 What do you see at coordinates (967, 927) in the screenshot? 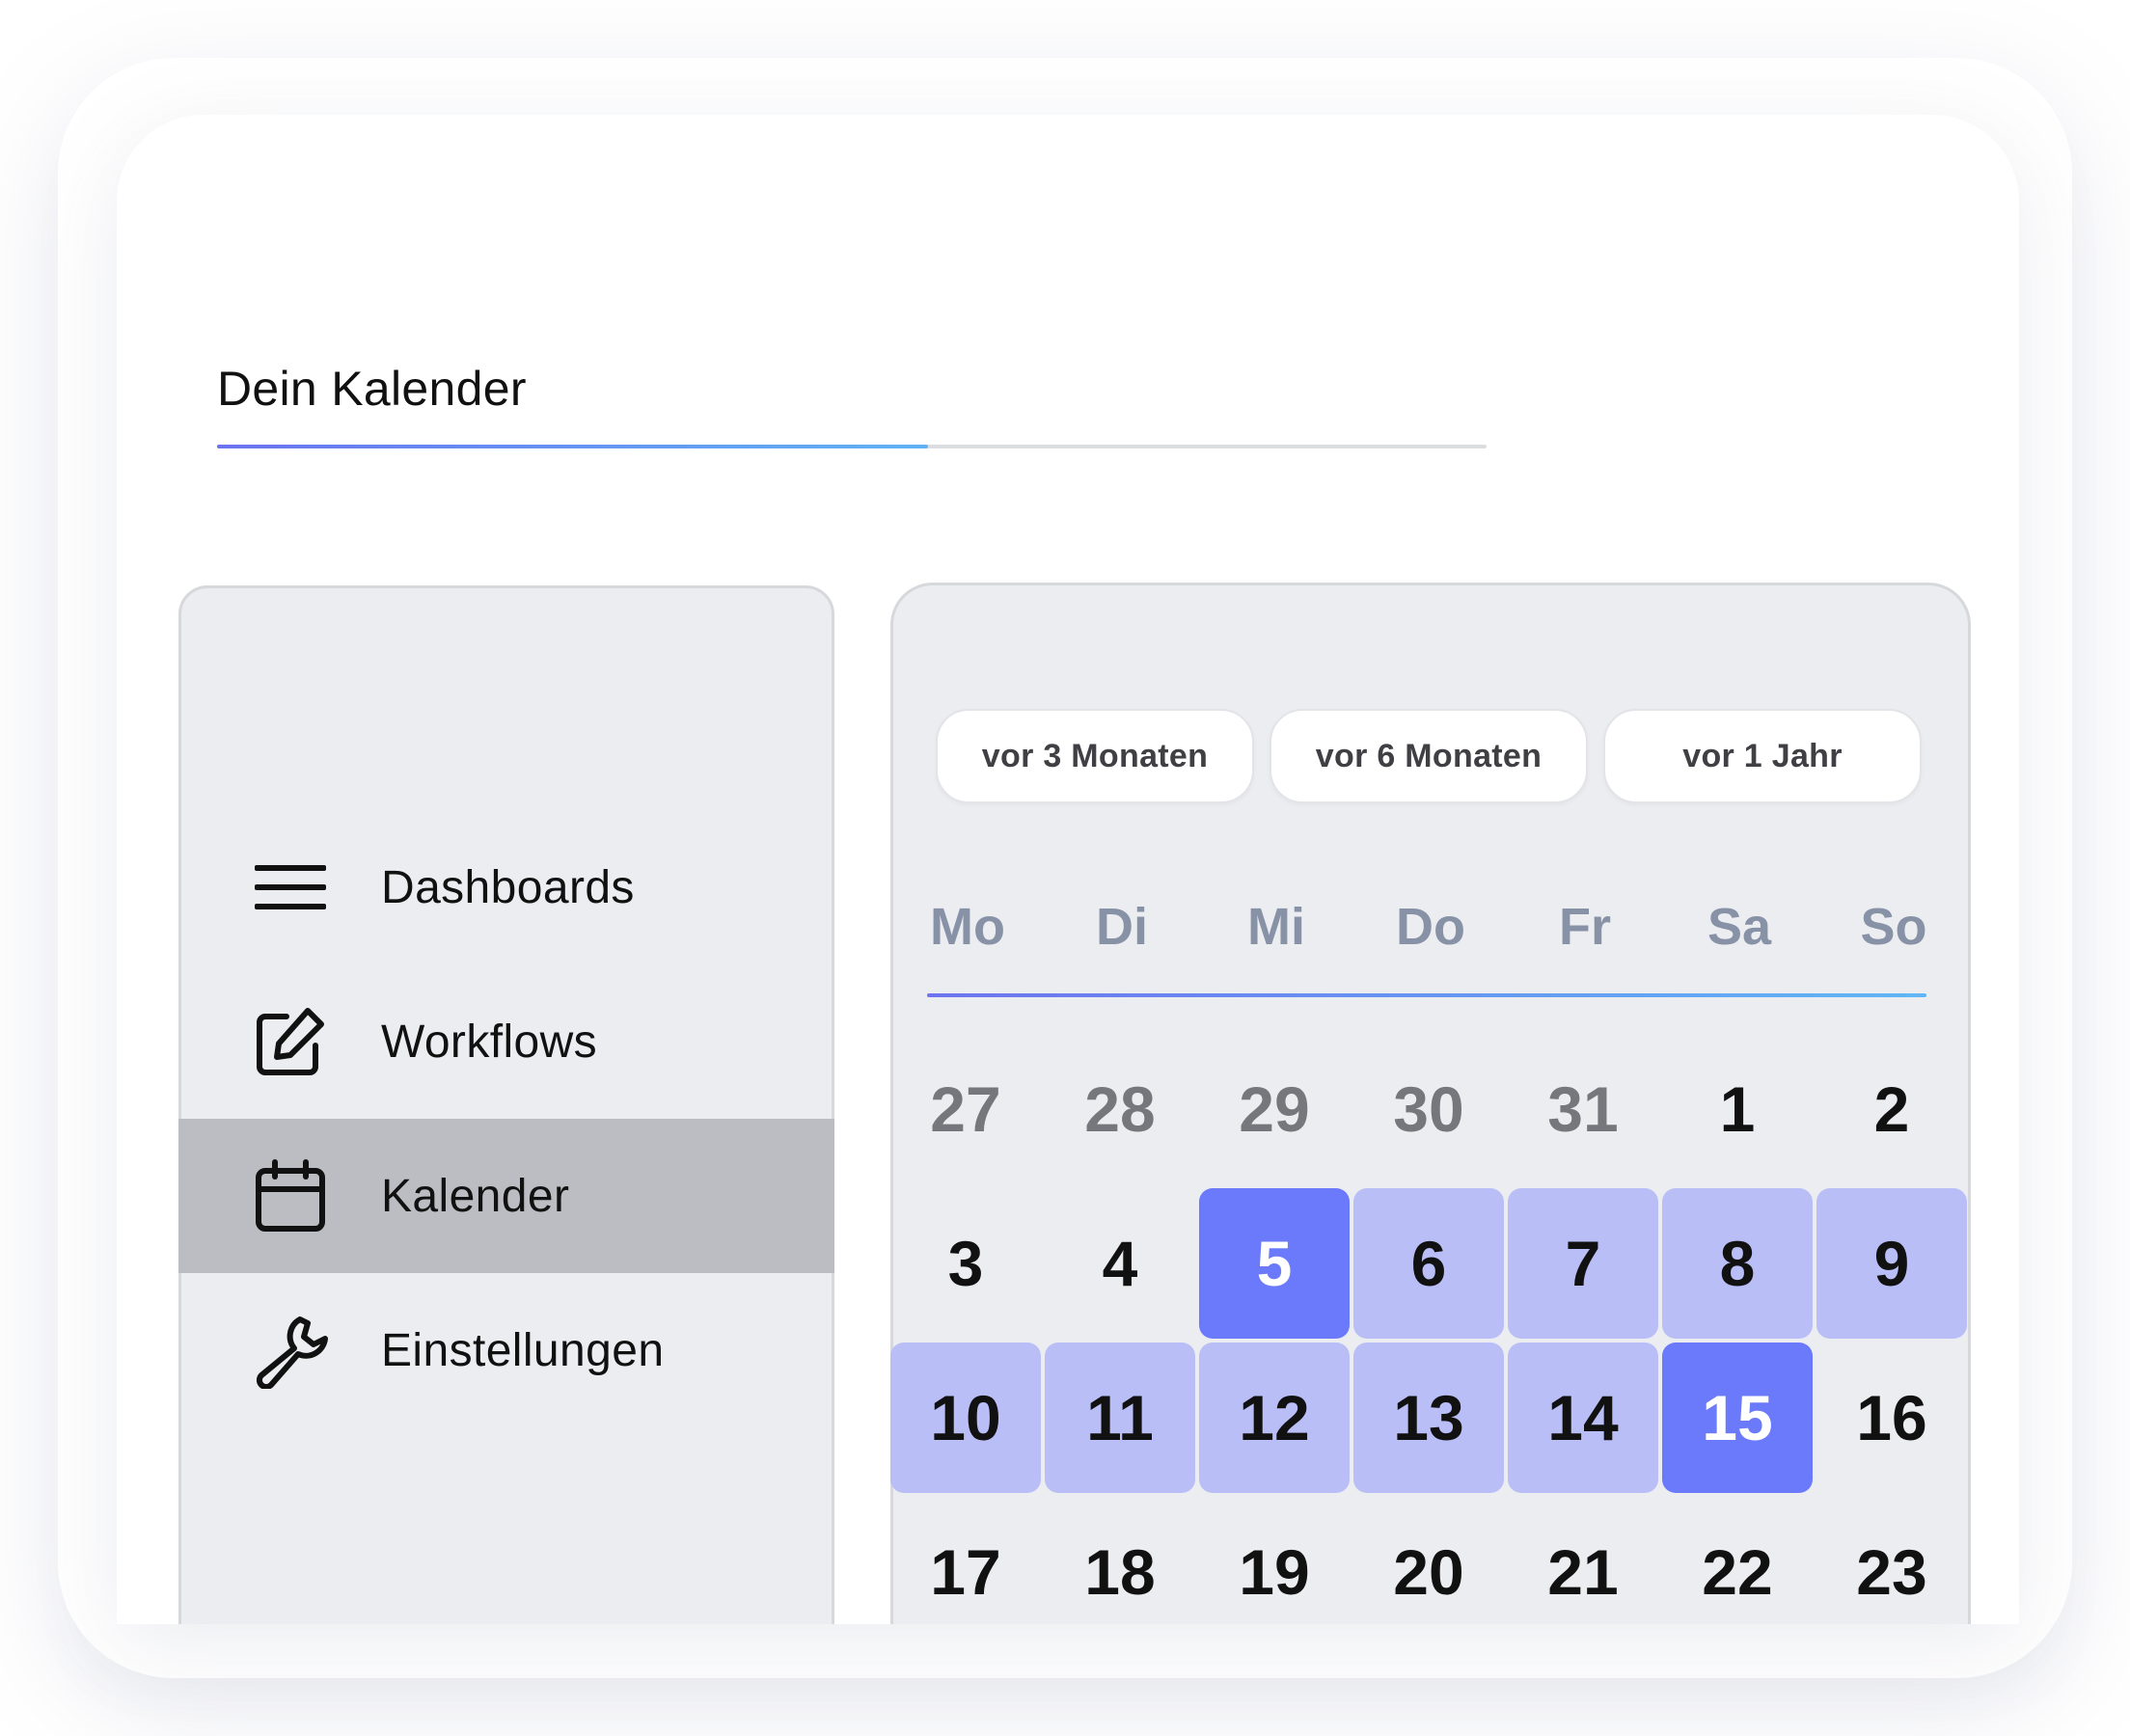
I see `weekday-label: Mo` at bounding box center [967, 927].